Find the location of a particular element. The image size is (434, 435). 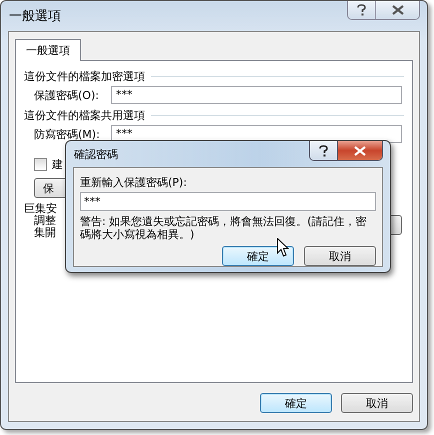

field-label: 防寫密碼(M): is located at coordinates (67, 134).